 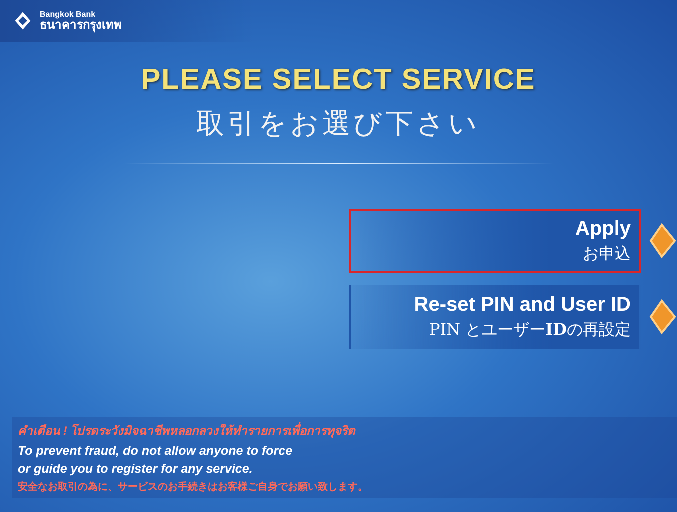 I want to click on service-button: Apply お申込, so click(x=495, y=241).